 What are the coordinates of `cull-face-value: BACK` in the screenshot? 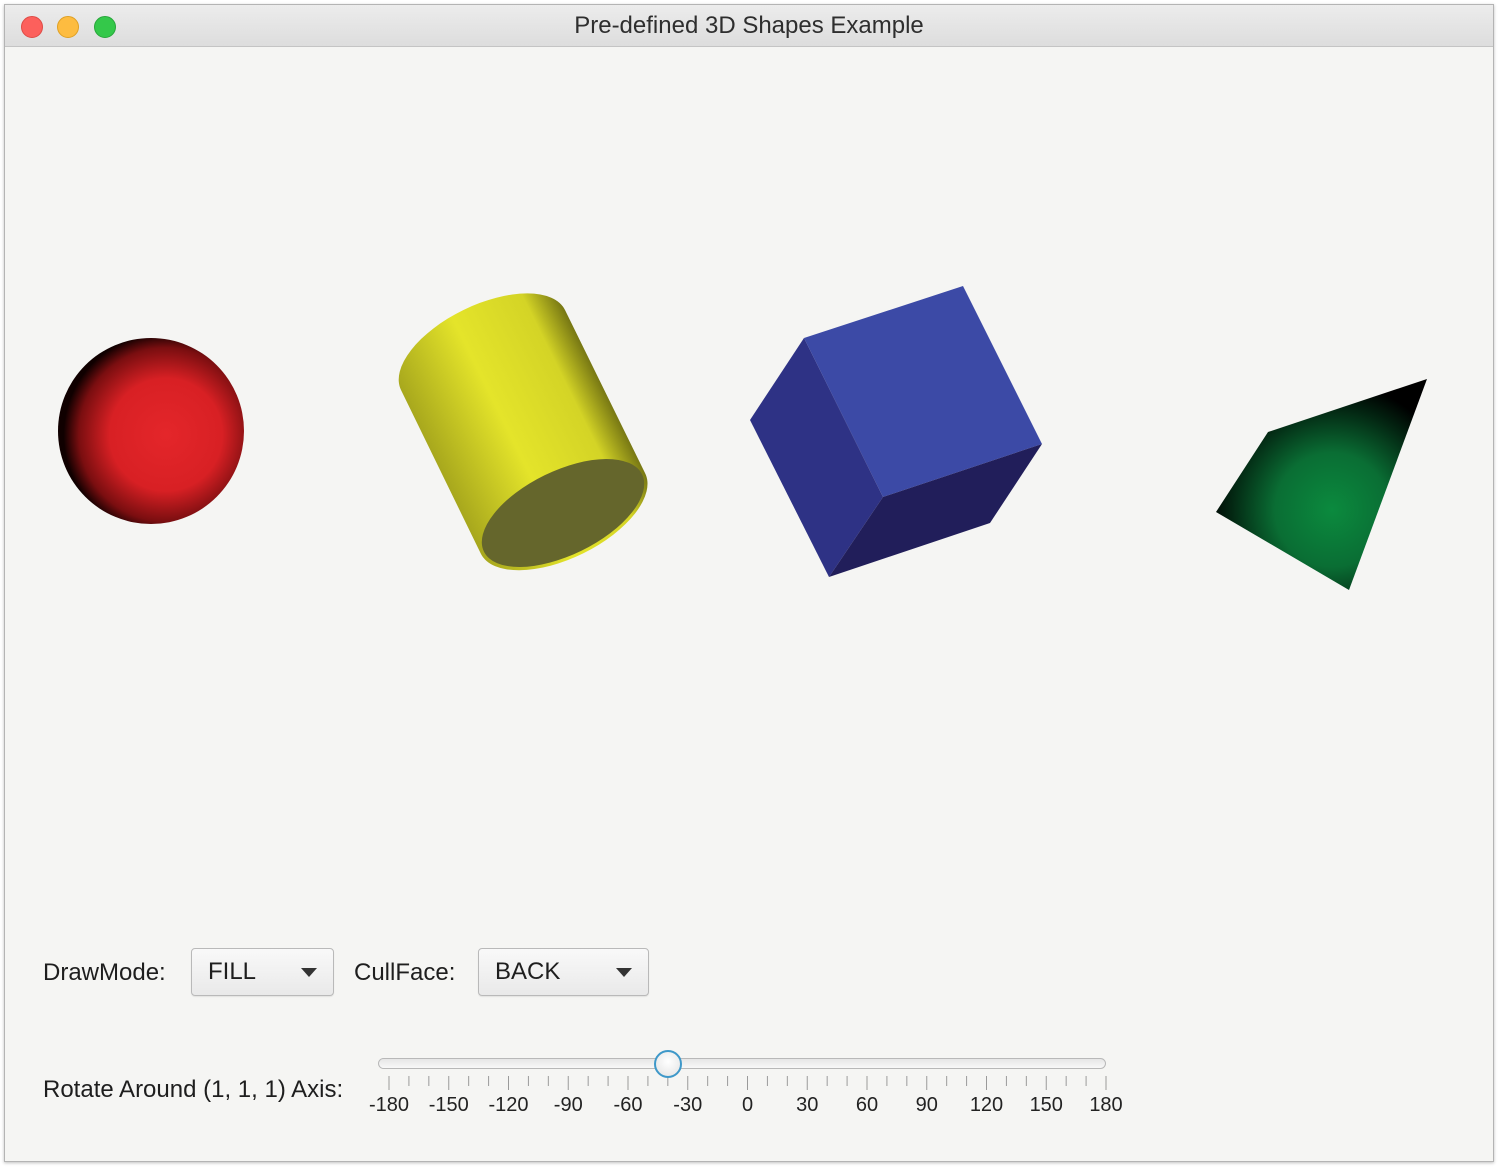 It's located at (528, 971).